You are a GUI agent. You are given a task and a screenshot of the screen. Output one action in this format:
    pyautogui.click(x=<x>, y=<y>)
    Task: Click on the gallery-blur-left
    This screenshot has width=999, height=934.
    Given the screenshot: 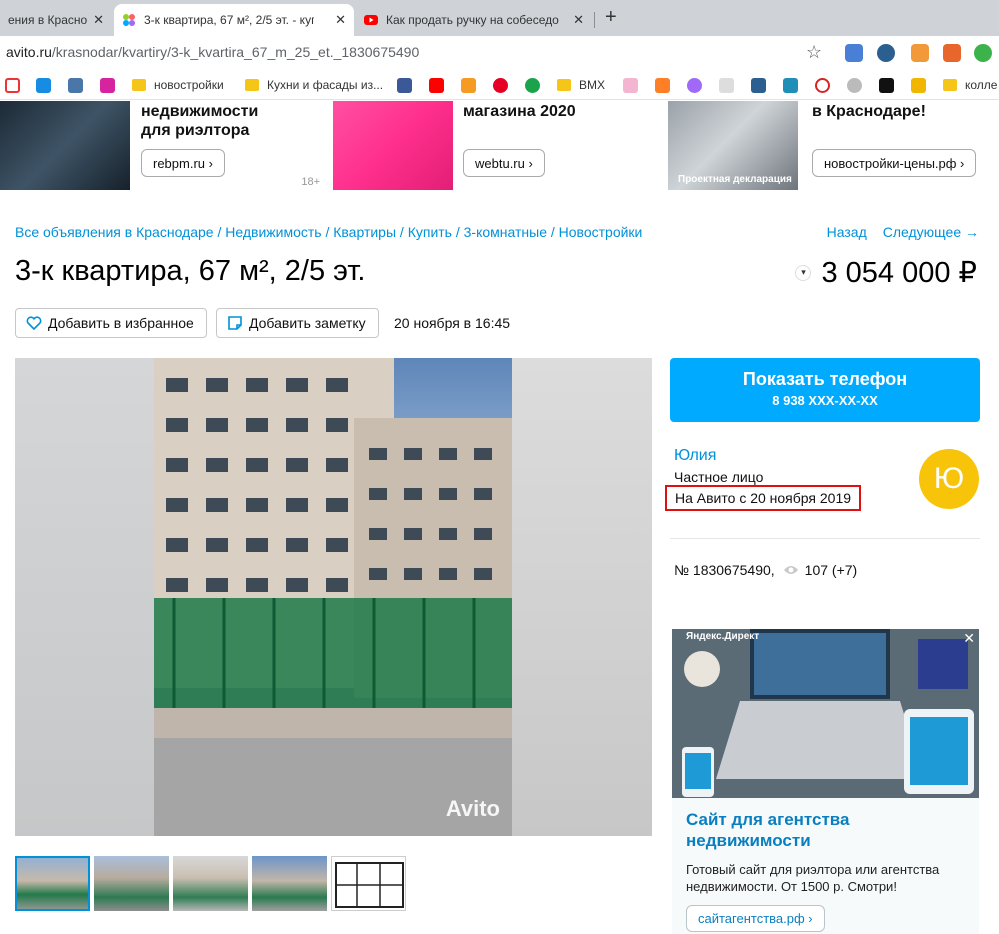 What is the action you would take?
    pyautogui.click(x=85, y=597)
    